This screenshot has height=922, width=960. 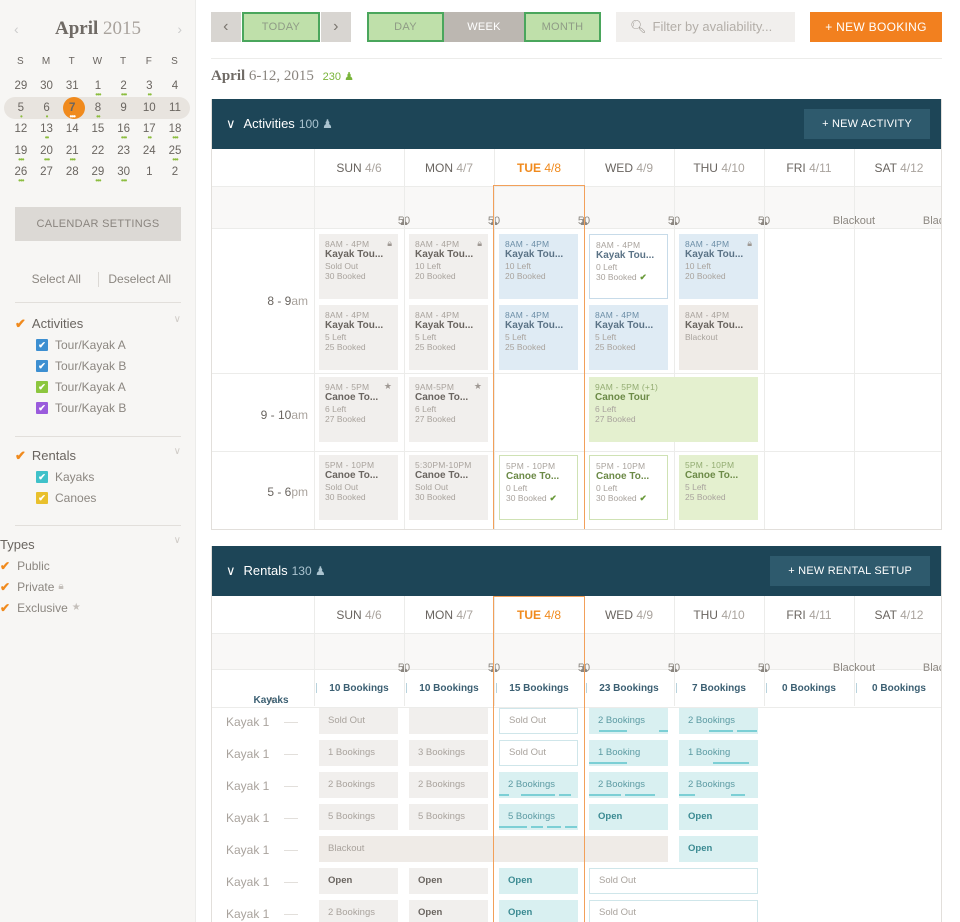 What do you see at coordinates (175, 89) in the screenshot?
I see `calendar-day: 4` at bounding box center [175, 89].